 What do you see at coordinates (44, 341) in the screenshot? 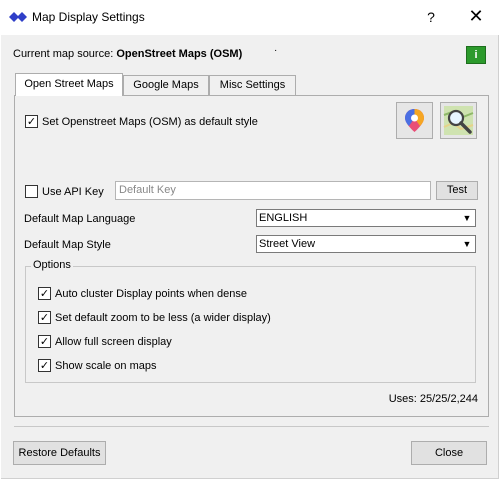
I see `full-screen-checkbox: ✓` at bounding box center [44, 341].